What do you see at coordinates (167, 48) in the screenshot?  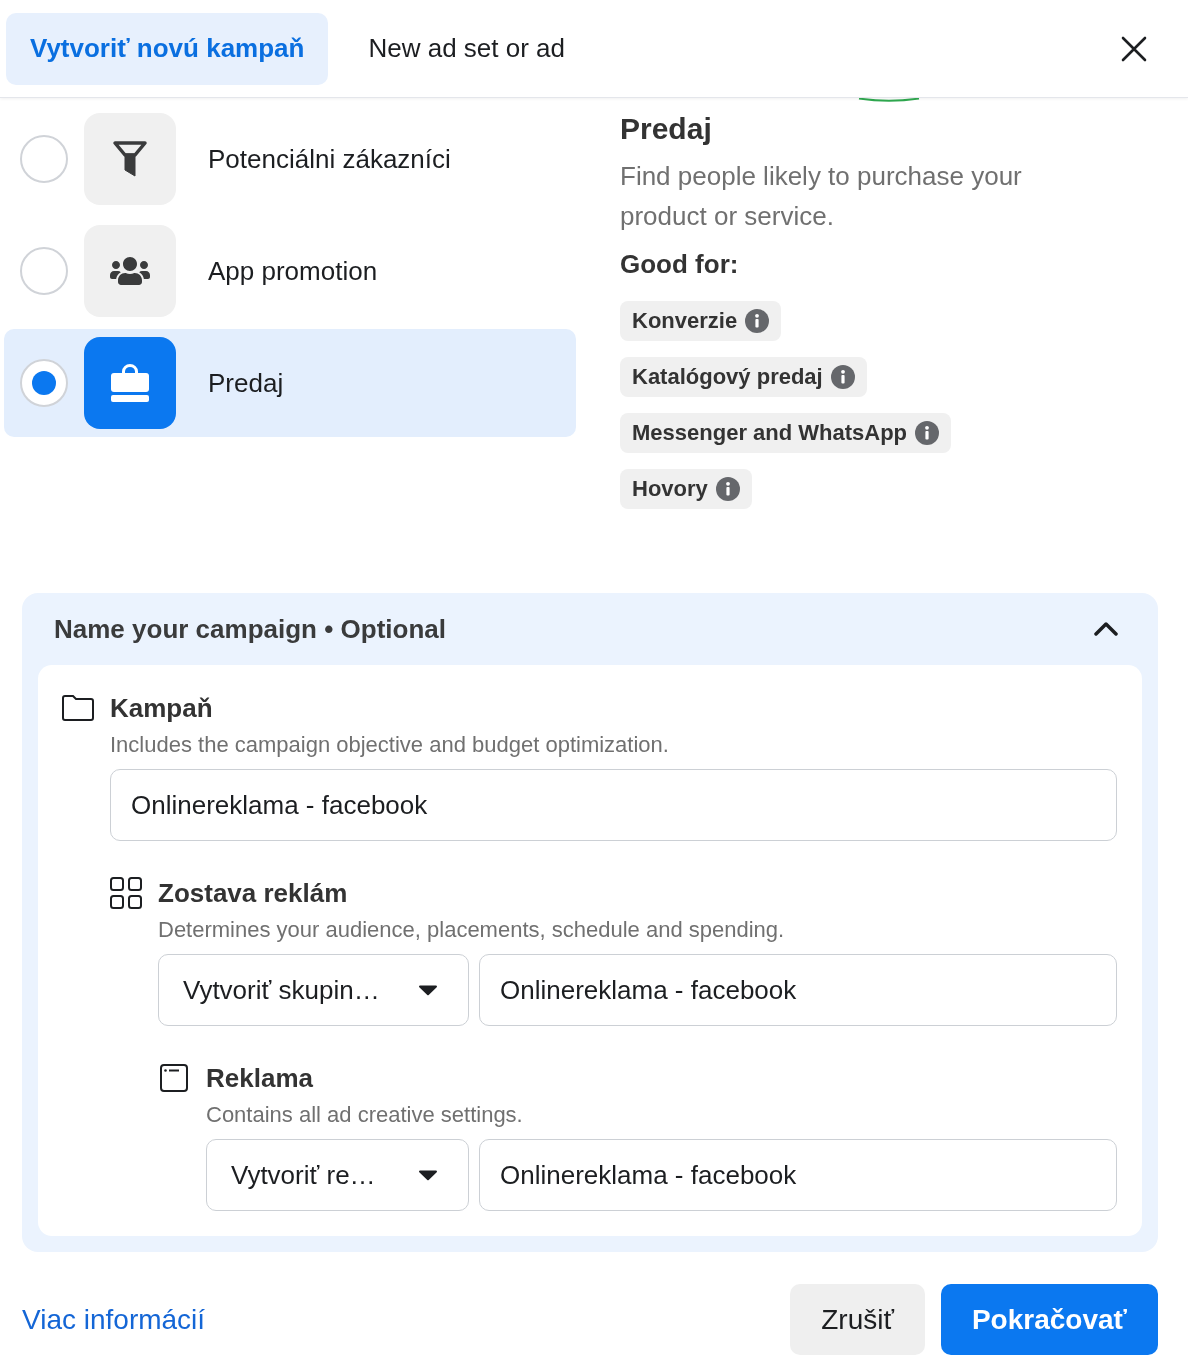 I see `tab: Vytvoriť novú kampaň` at bounding box center [167, 48].